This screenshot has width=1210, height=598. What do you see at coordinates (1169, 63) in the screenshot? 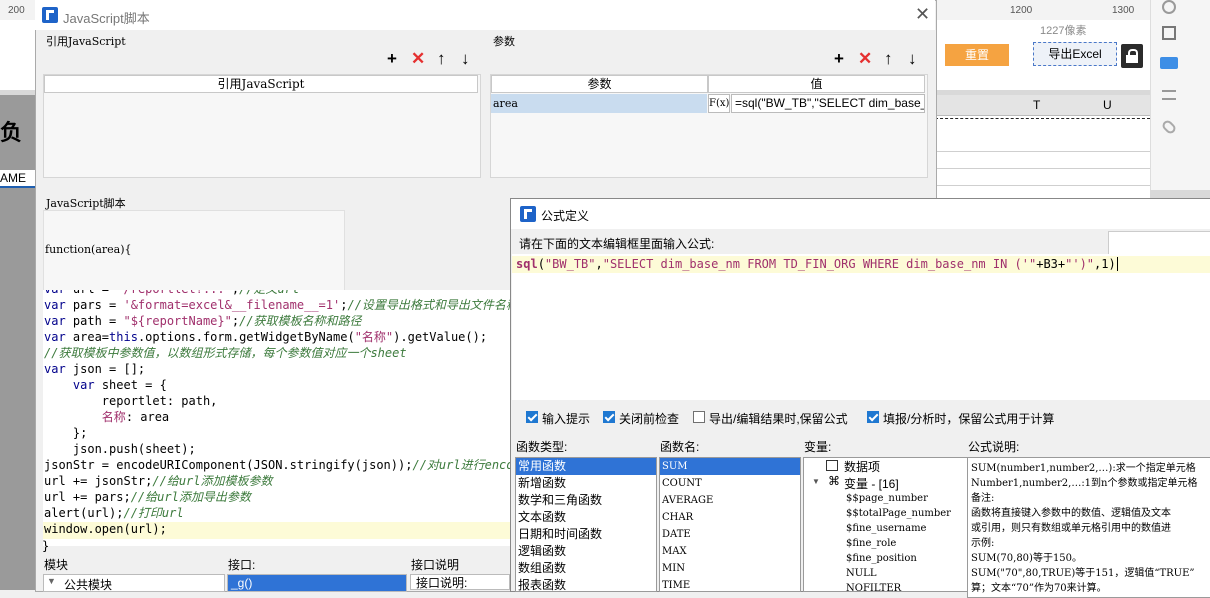
I see `dropdown-widget-icon` at bounding box center [1169, 63].